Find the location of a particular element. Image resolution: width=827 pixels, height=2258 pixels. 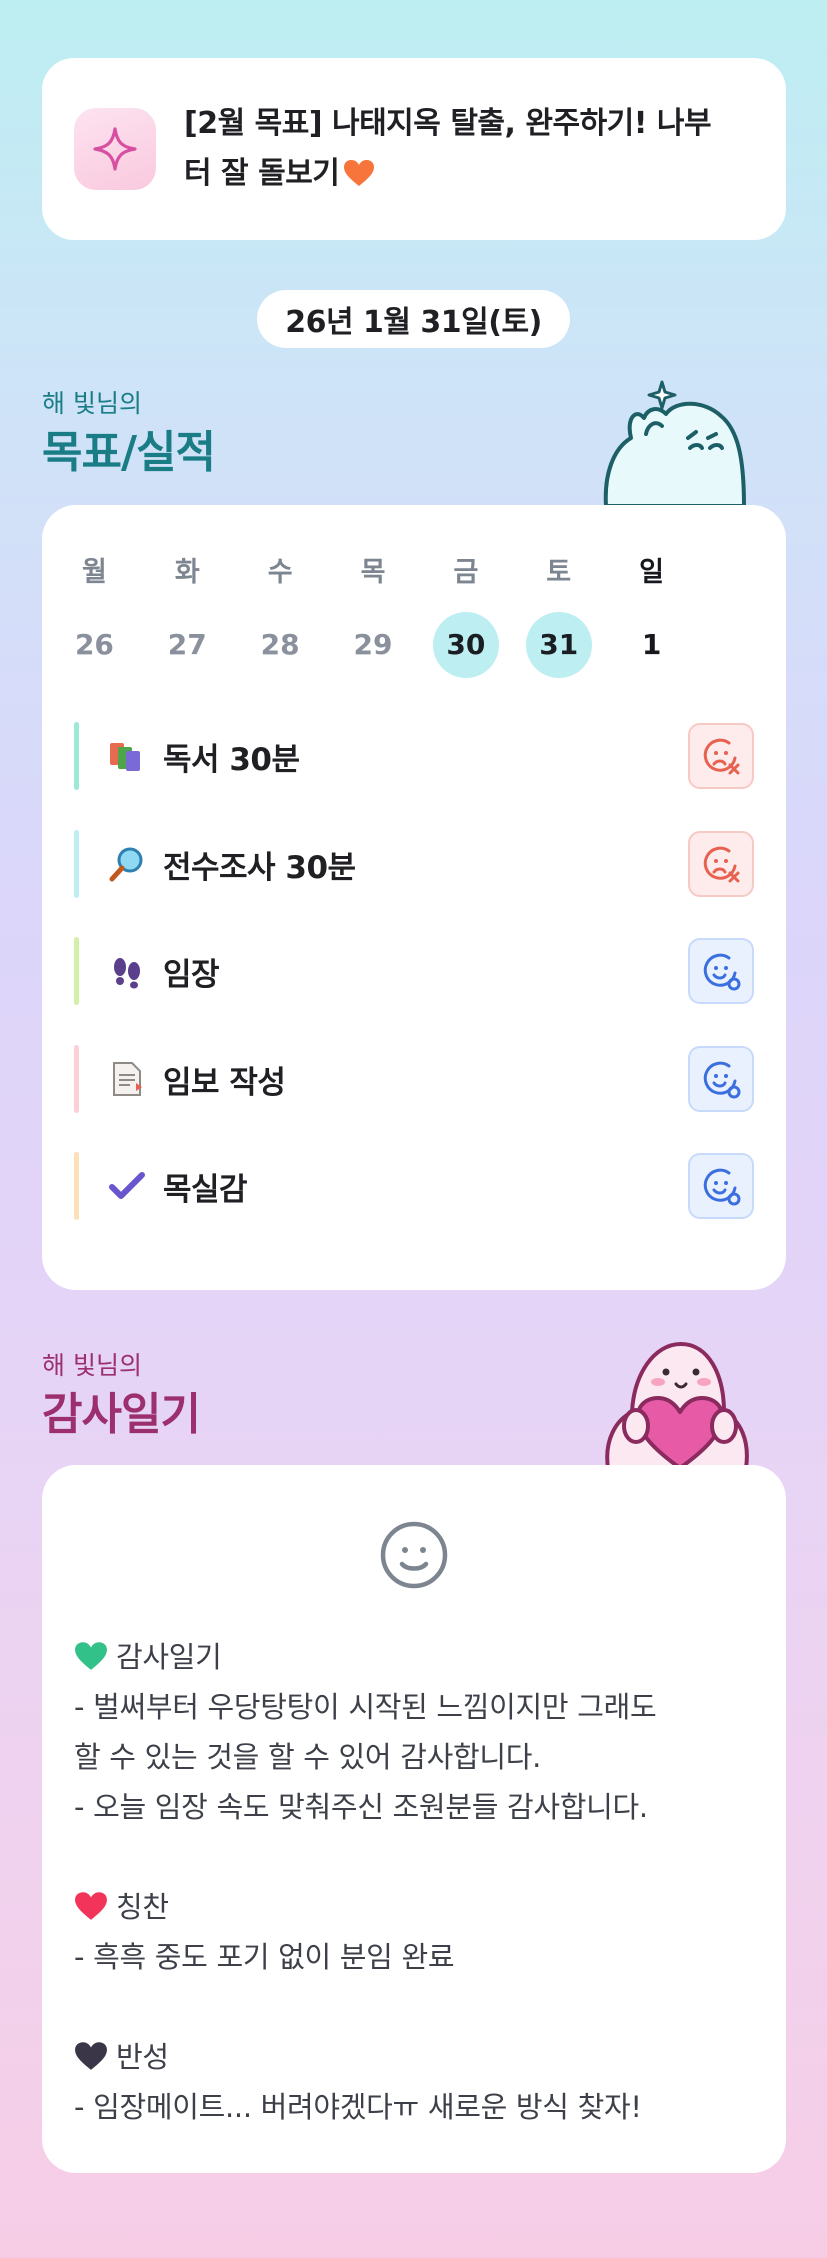

diary-heading-gratitude: 감사일기 is located at coordinates (148, 1655).